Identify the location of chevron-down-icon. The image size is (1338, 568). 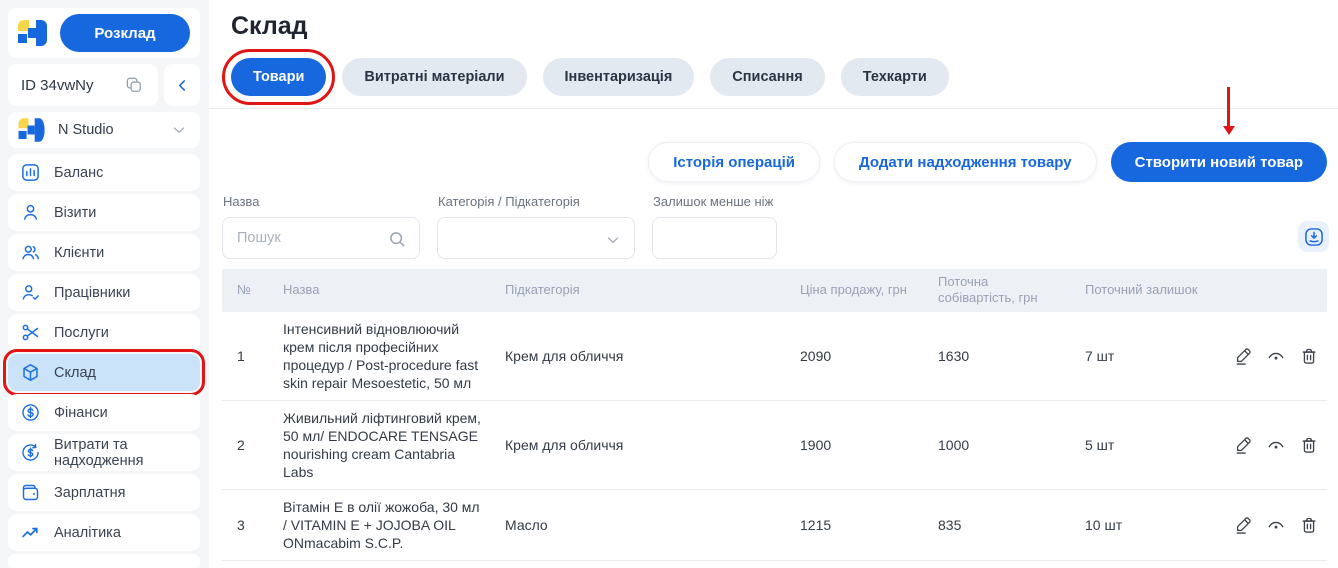
(613, 240).